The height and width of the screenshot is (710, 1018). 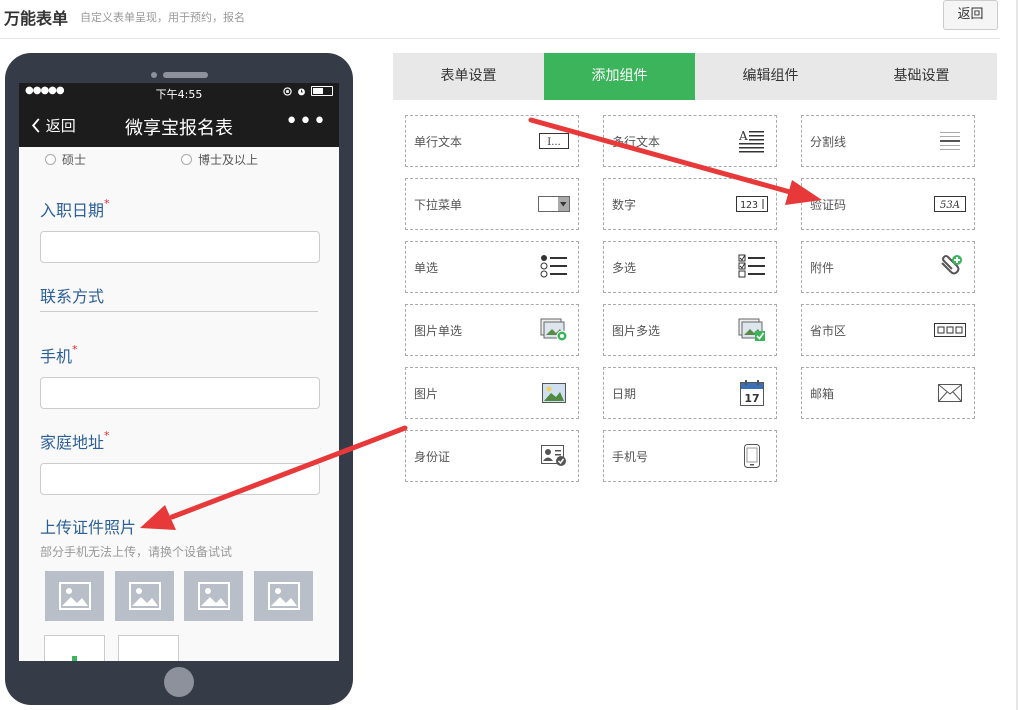 I want to click on component-region: 省市区, so click(x=888, y=330).